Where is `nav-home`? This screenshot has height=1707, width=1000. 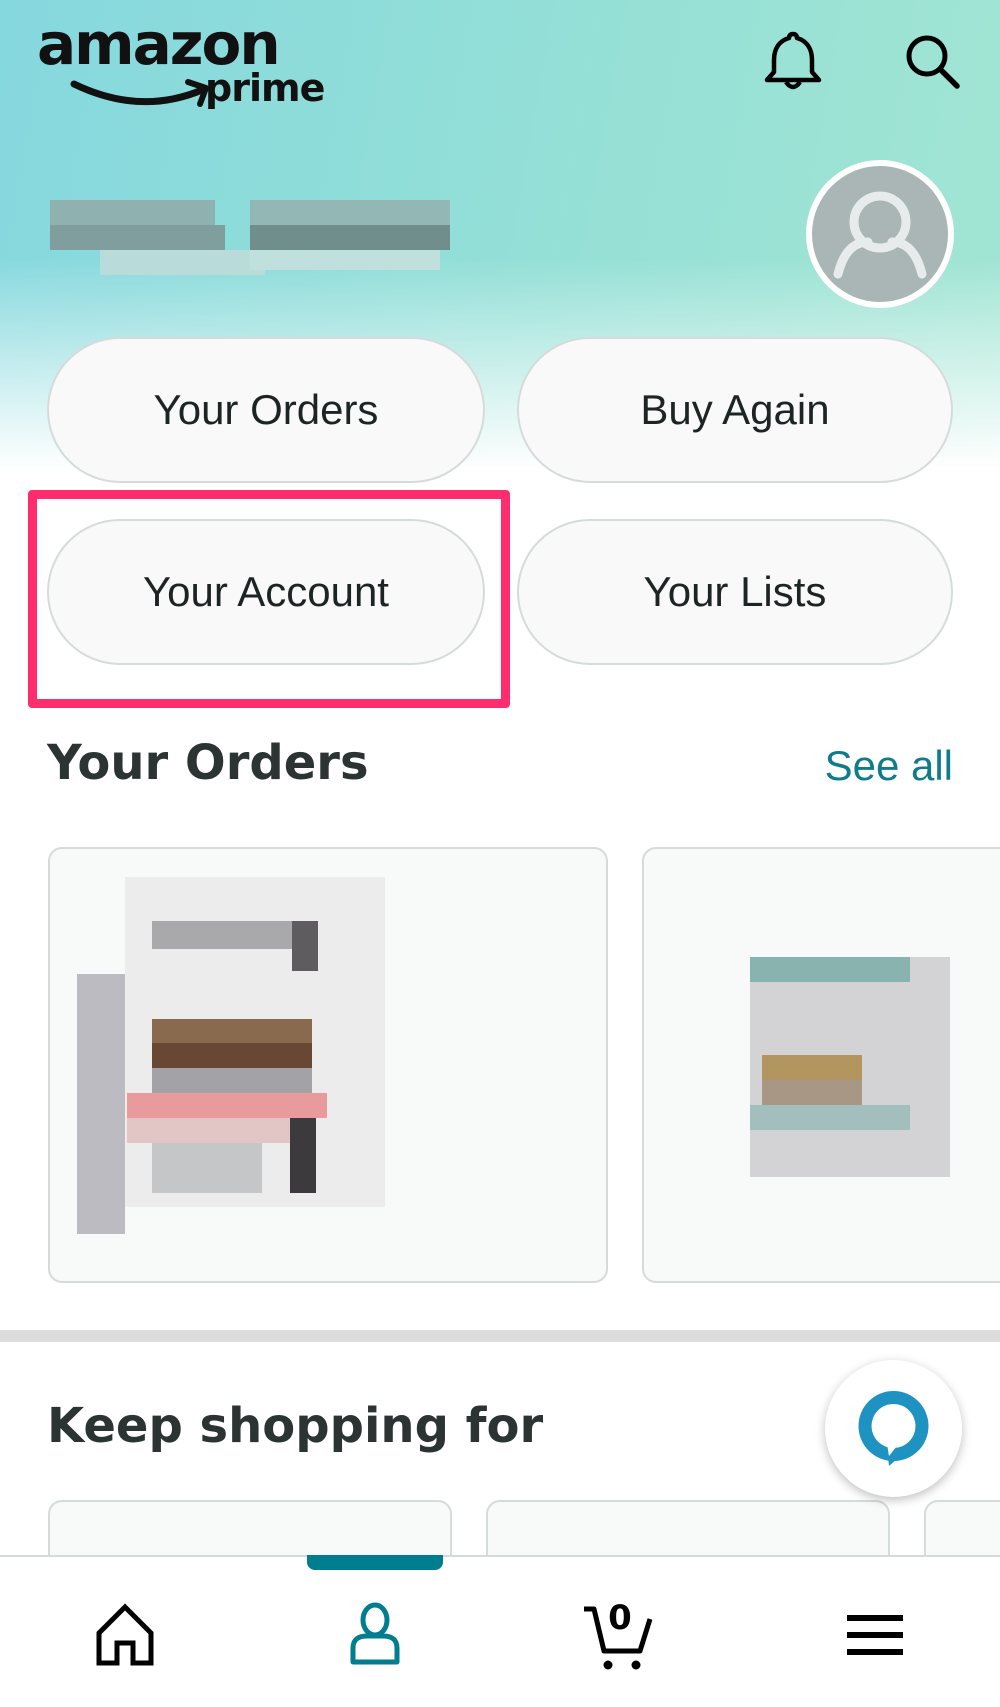 nav-home is located at coordinates (125, 1635).